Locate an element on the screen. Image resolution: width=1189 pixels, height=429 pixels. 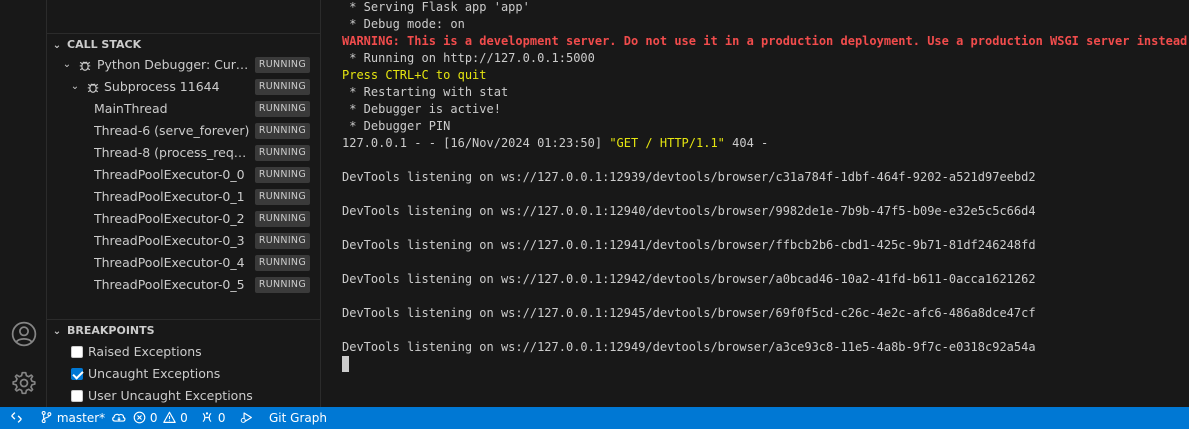
call-stack-session: ⌄ Python Debugger: Curre... RUNNING is located at coordinates (183, 65).